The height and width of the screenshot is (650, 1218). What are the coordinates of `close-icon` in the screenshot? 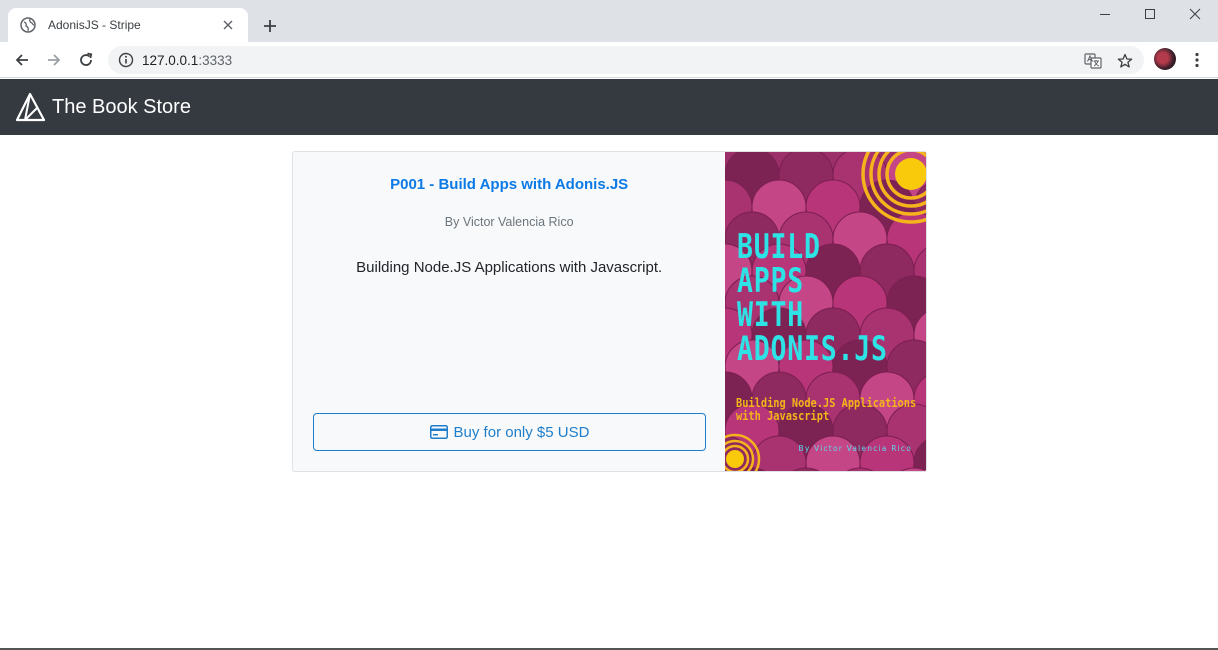 It's located at (1195, 14).